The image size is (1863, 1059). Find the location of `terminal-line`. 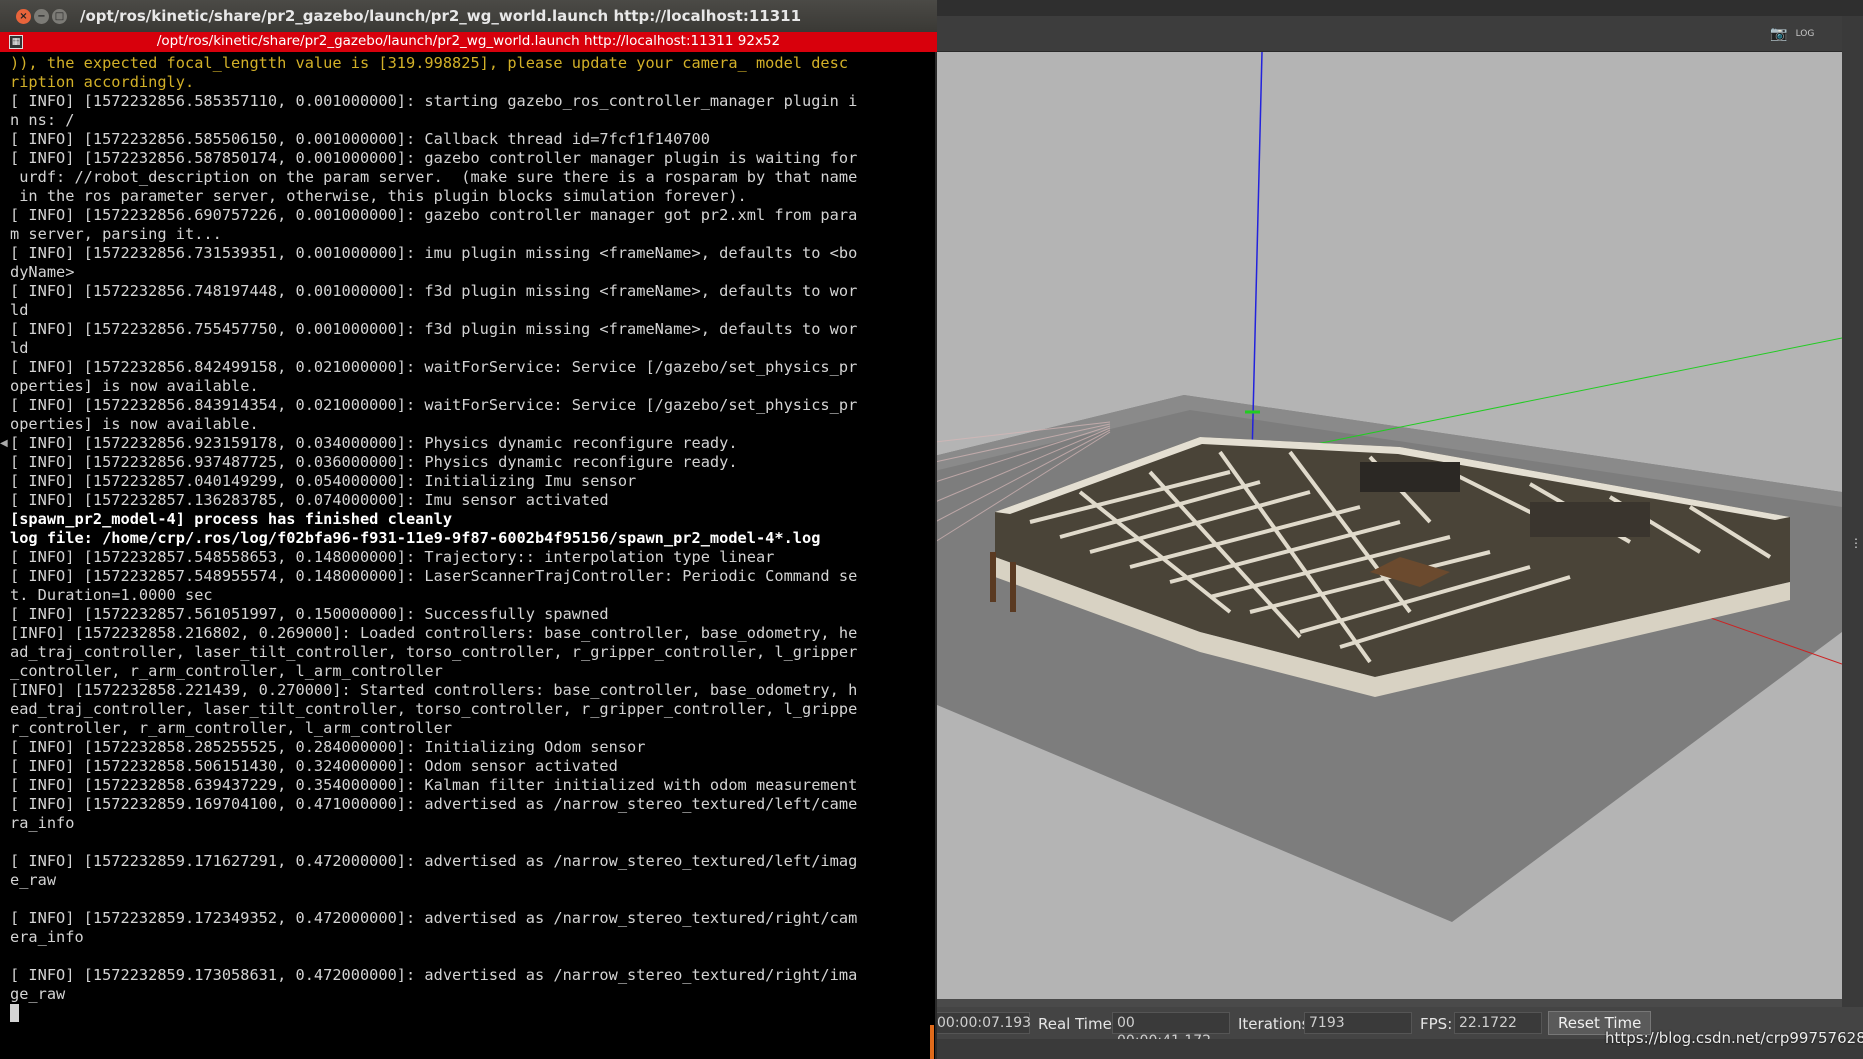

terminal-line is located at coordinates (471, 1013).